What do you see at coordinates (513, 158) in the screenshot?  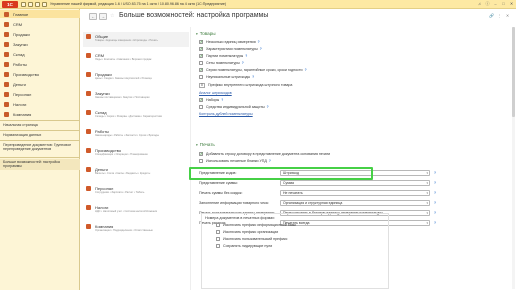 I see `content-scrollbar` at bounding box center [513, 158].